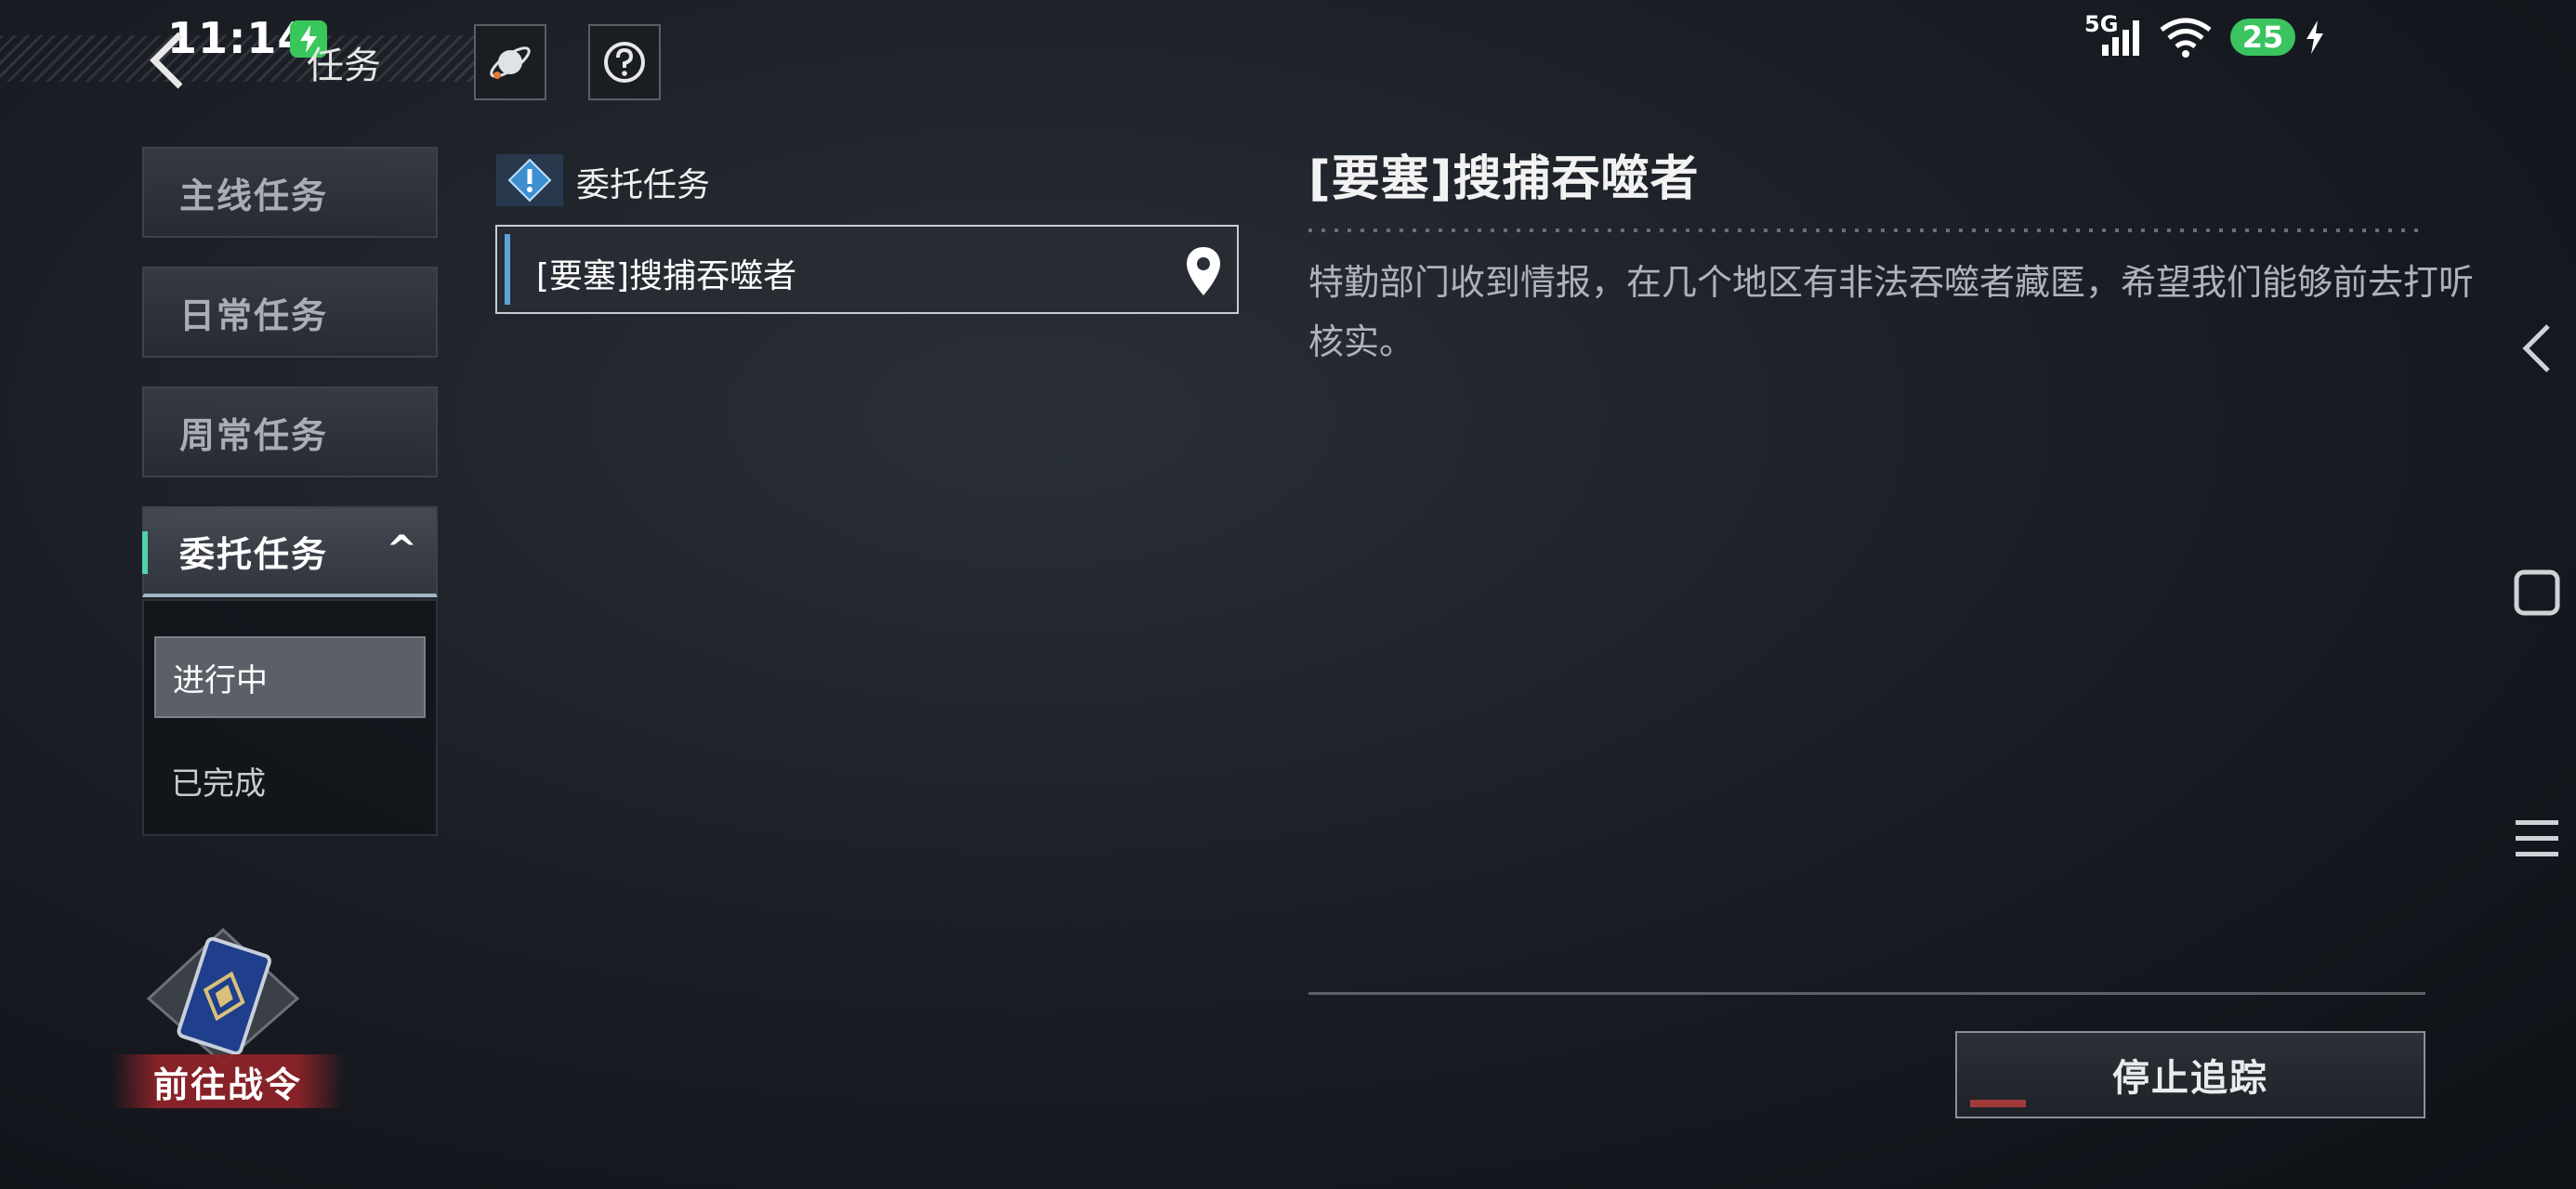 This screenshot has width=2576, height=1189. What do you see at coordinates (2120, 38) in the screenshot?
I see `signal-icon` at bounding box center [2120, 38].